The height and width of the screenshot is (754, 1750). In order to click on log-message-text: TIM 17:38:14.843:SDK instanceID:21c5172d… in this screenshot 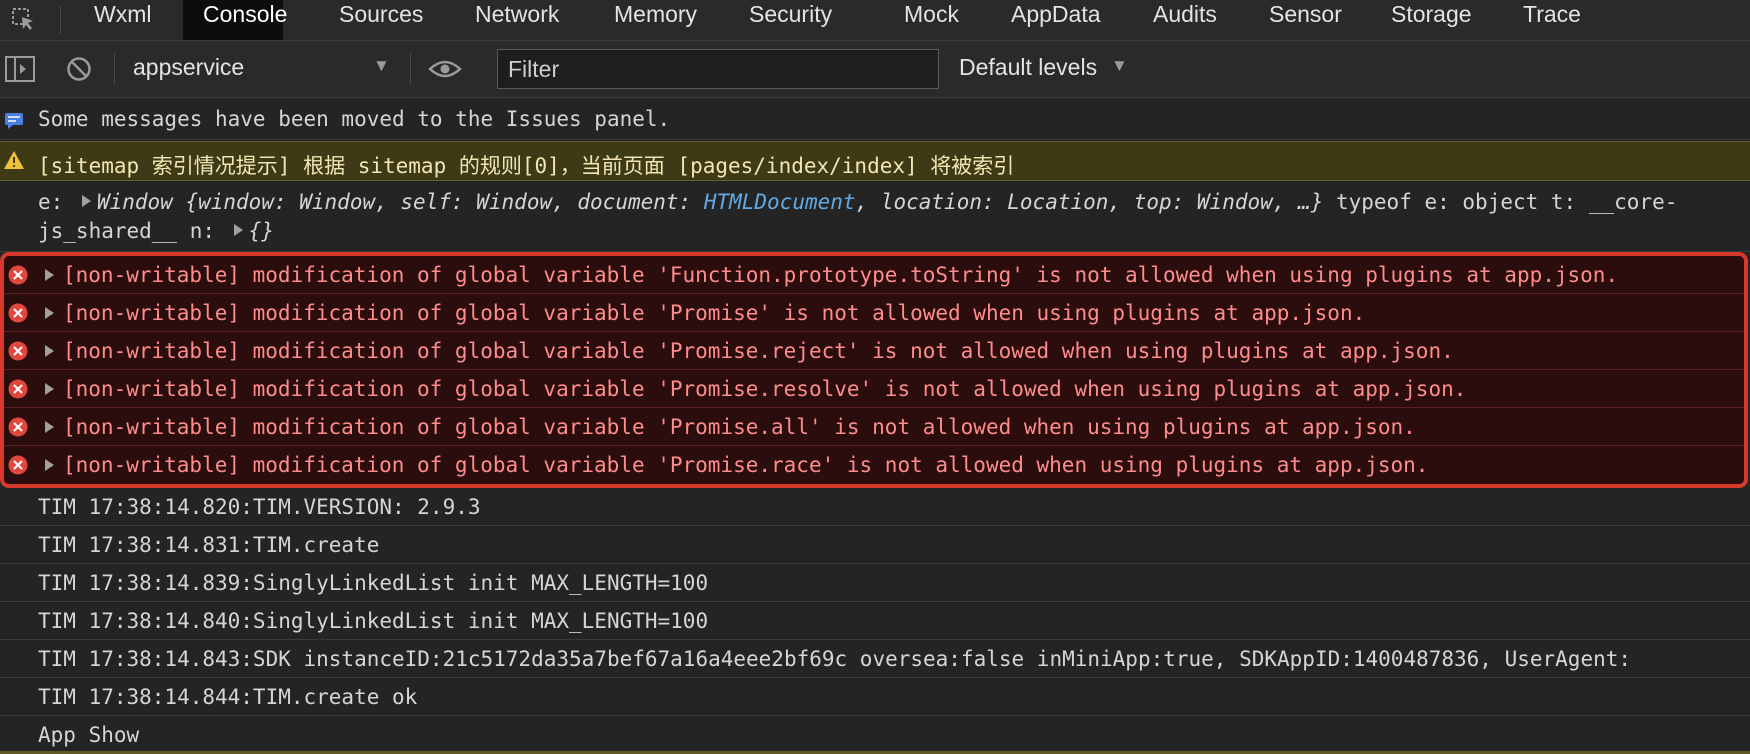, I will do `click(835, 659)`.